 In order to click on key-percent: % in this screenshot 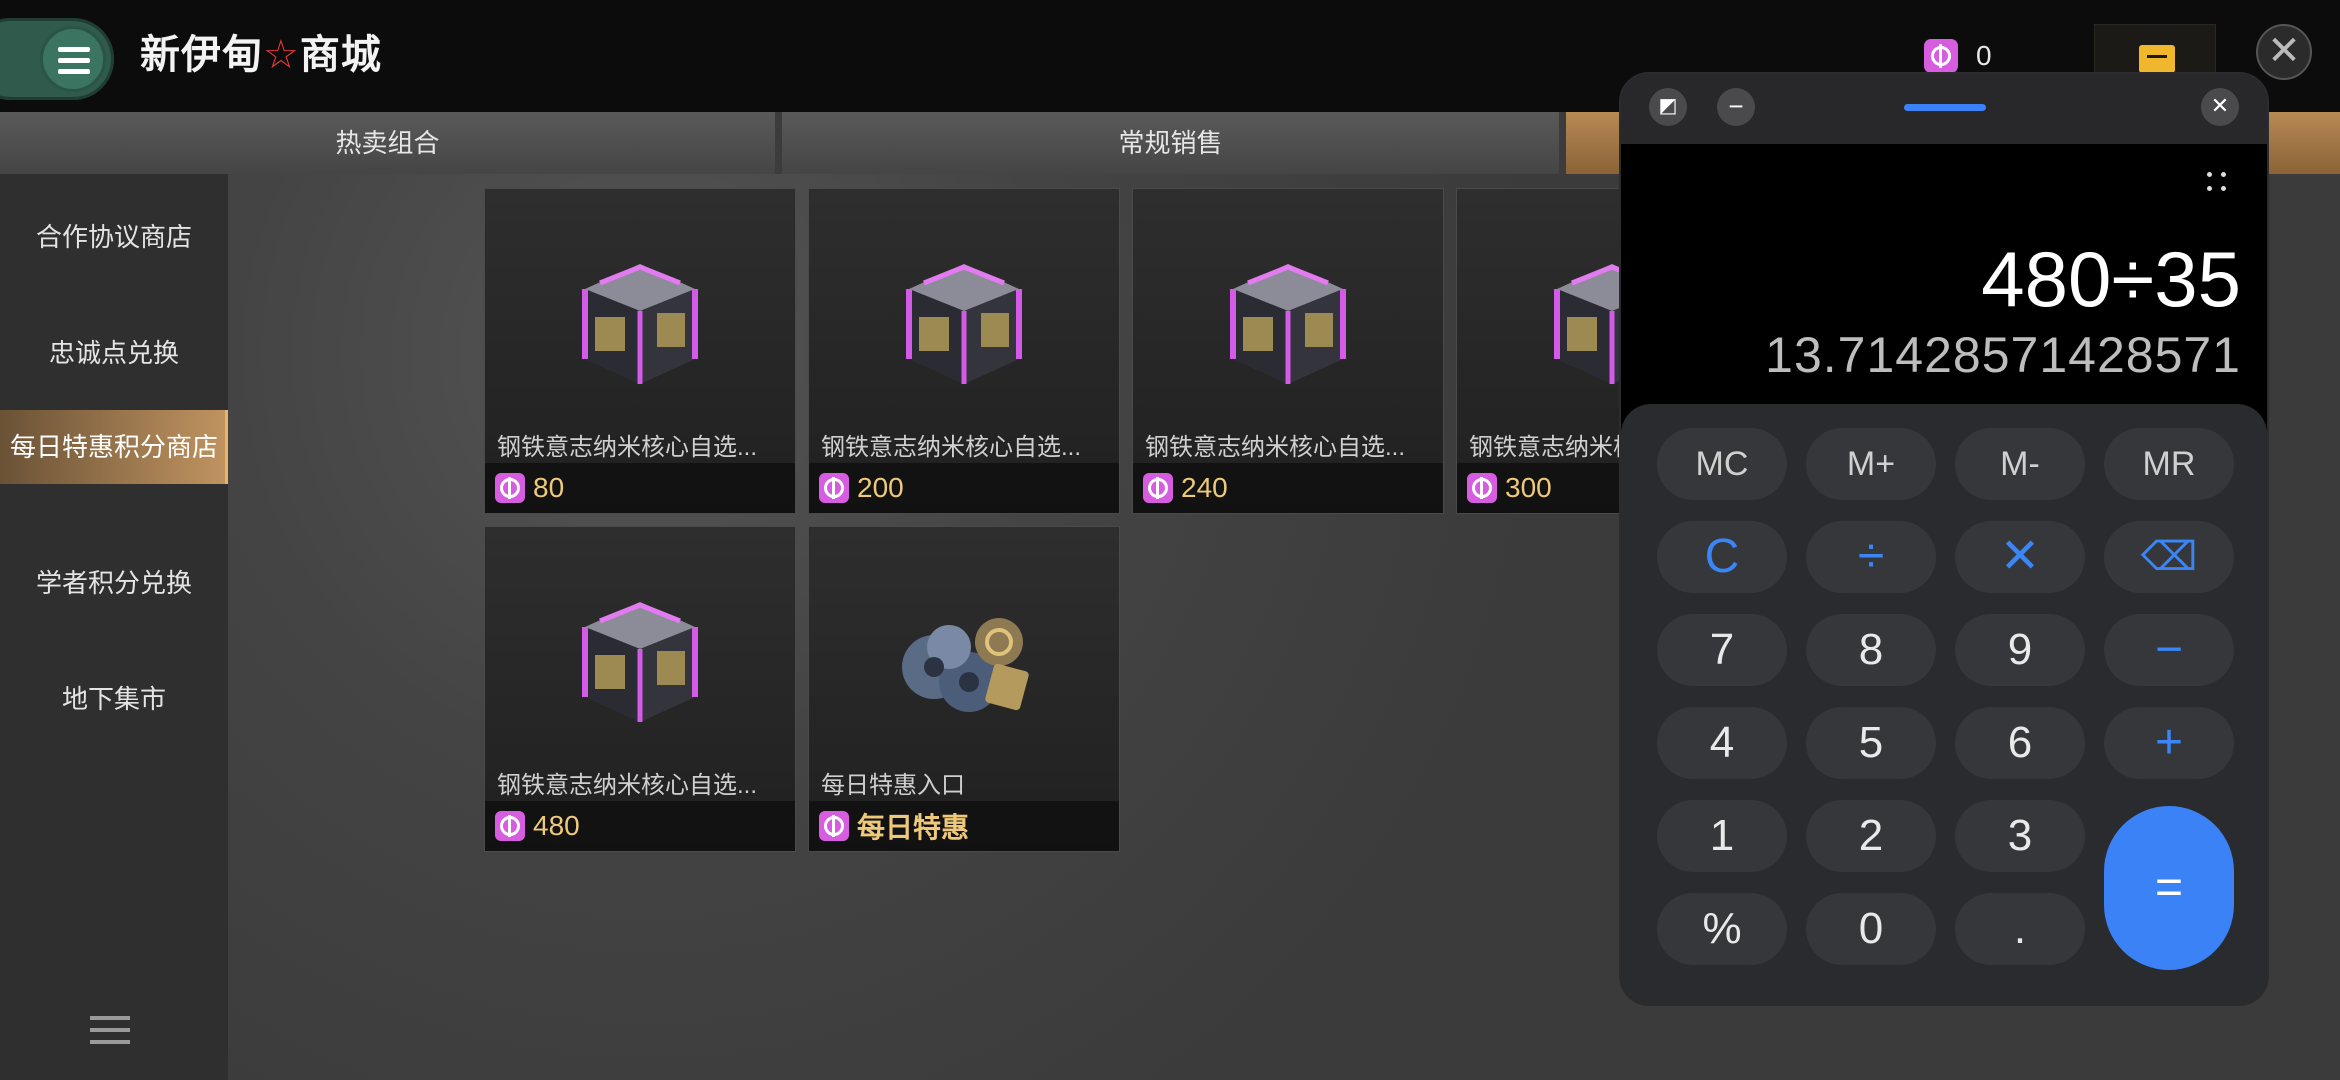, I will do `click(1722, 929)`.